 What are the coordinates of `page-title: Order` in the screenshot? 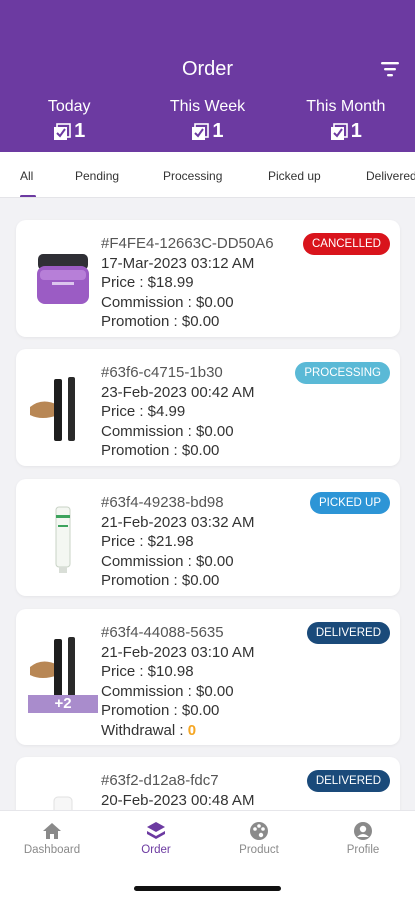 It's located at (207, 69).